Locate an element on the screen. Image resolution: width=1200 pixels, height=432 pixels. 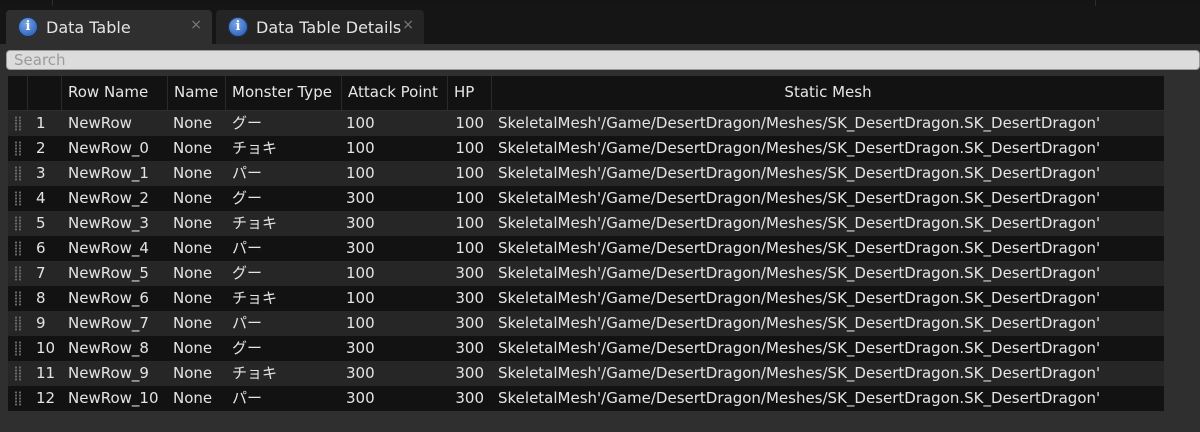
row-index-cell: 5 is located at coordinates (41, 223).